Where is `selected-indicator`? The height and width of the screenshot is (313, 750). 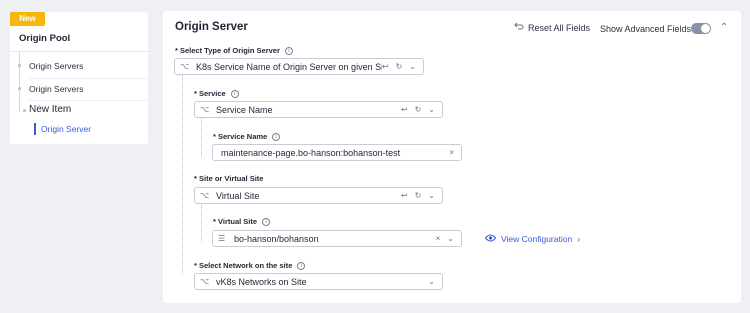 selected-indicator is located at coordinates (35, 129).